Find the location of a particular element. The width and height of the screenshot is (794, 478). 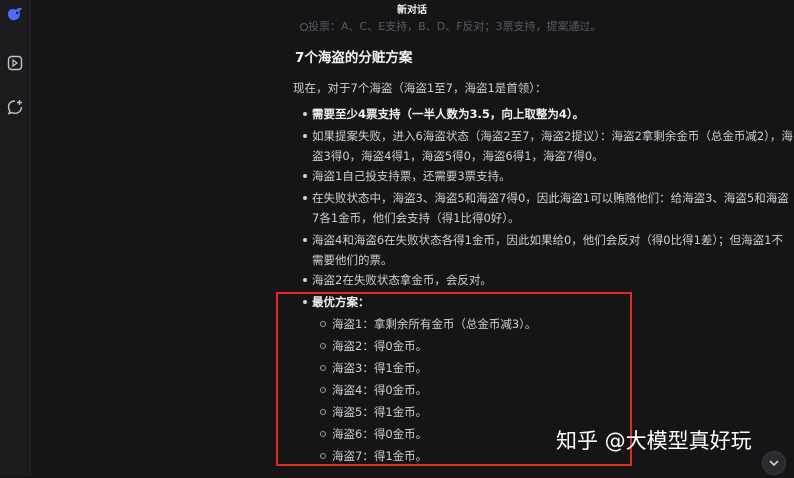

section-intro: 现在，对于7个海盗（海盗1至7，海盗1是首领）： is located at coordinates (420, 88).